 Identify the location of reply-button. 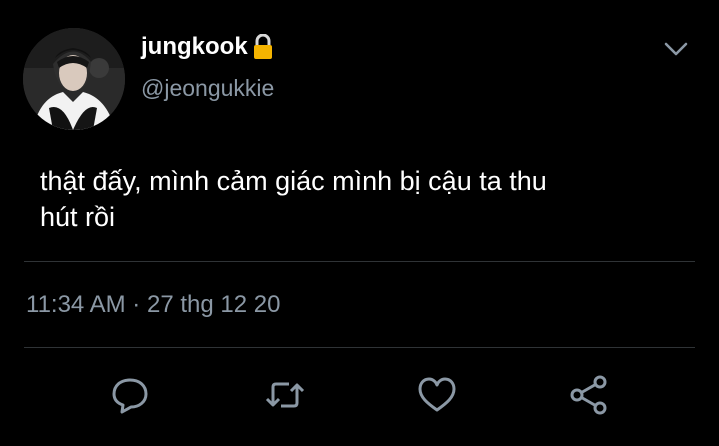
(130, 395).